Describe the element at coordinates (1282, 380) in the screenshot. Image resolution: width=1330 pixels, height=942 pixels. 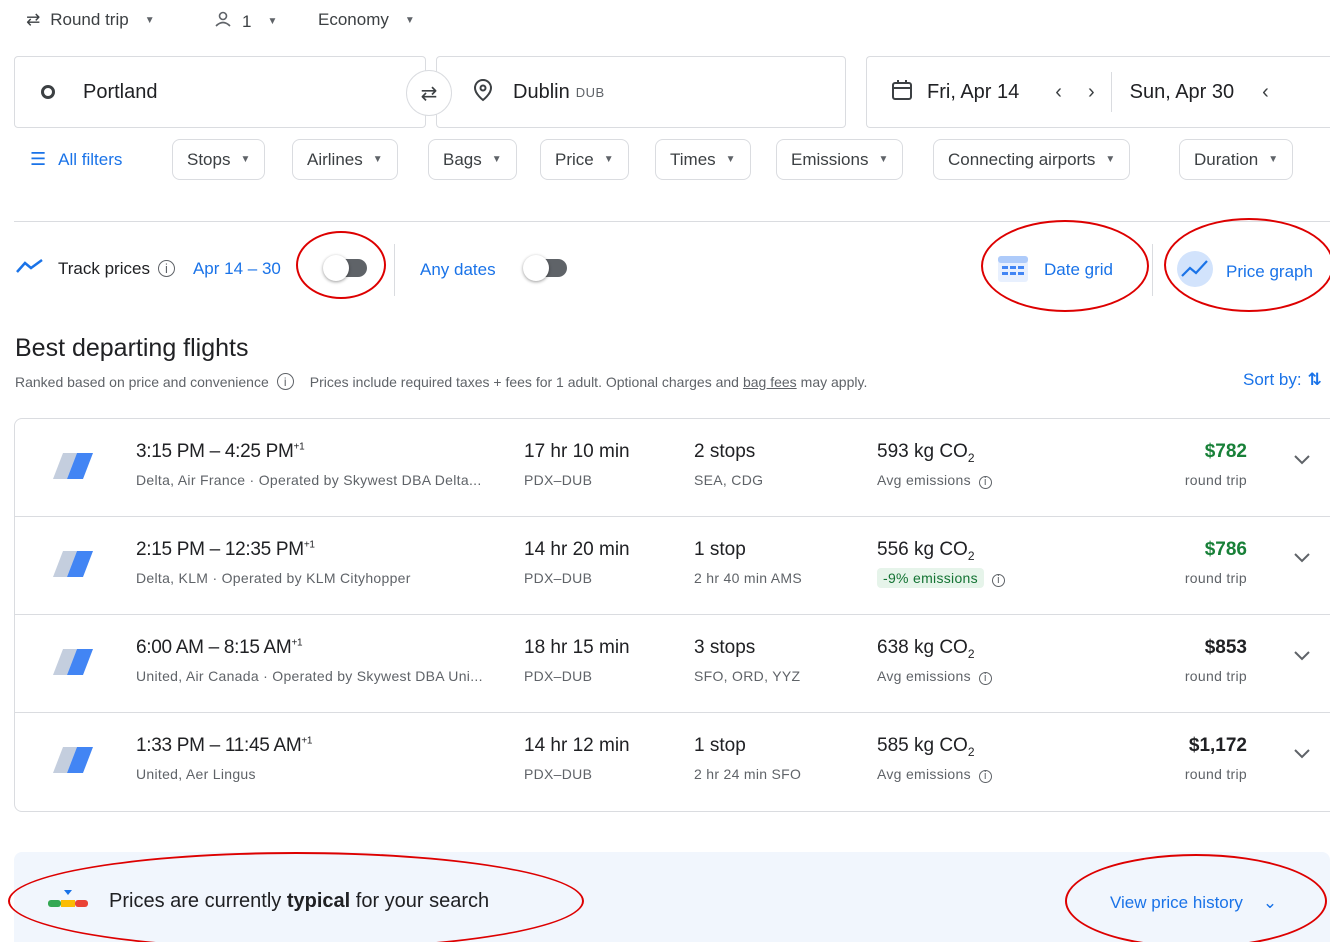
I see `sort-by-button: Sort by: ⇅` at that location.